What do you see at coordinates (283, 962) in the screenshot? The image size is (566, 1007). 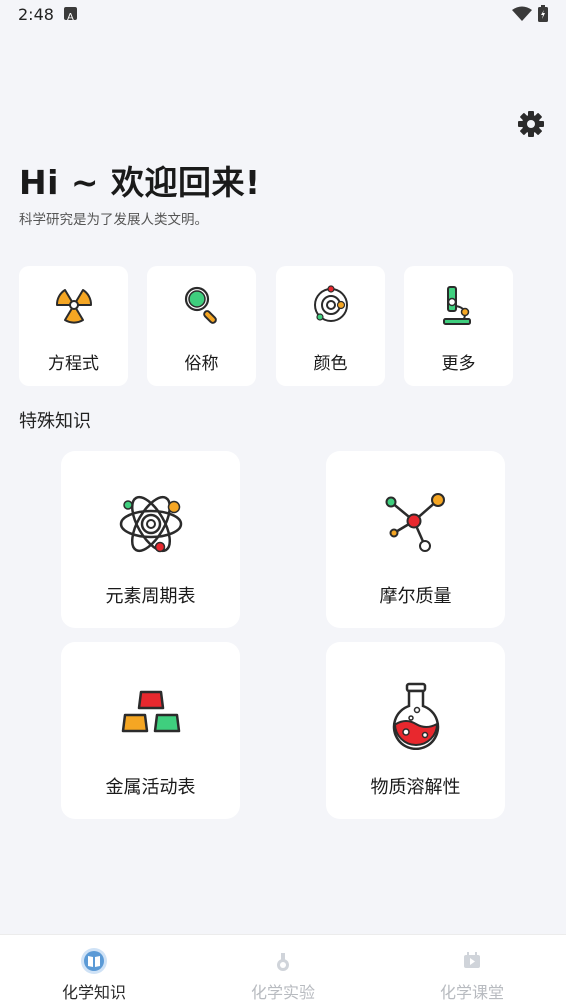 I see `flask-outline-icon` at bounding box center [283, 962].